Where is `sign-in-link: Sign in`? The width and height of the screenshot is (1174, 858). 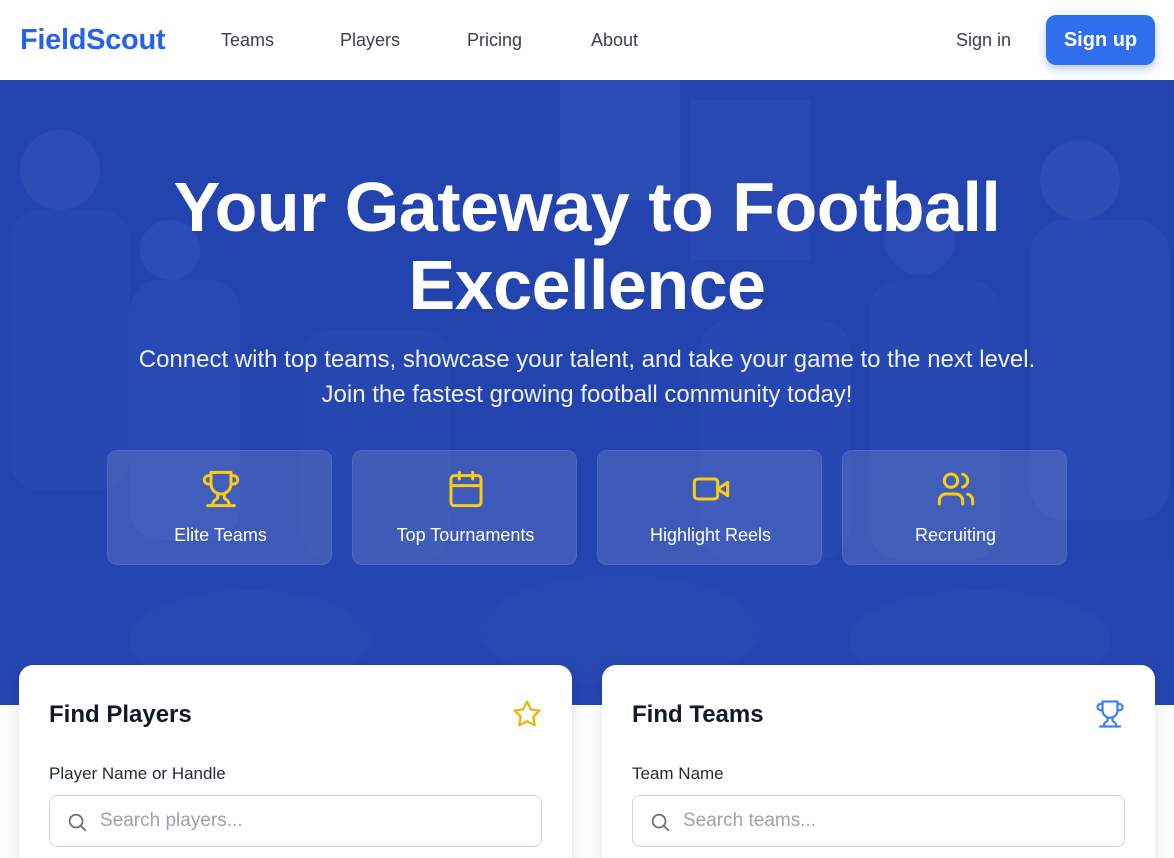
sign-in-link: Sign in is located at coordinates (983, 40).